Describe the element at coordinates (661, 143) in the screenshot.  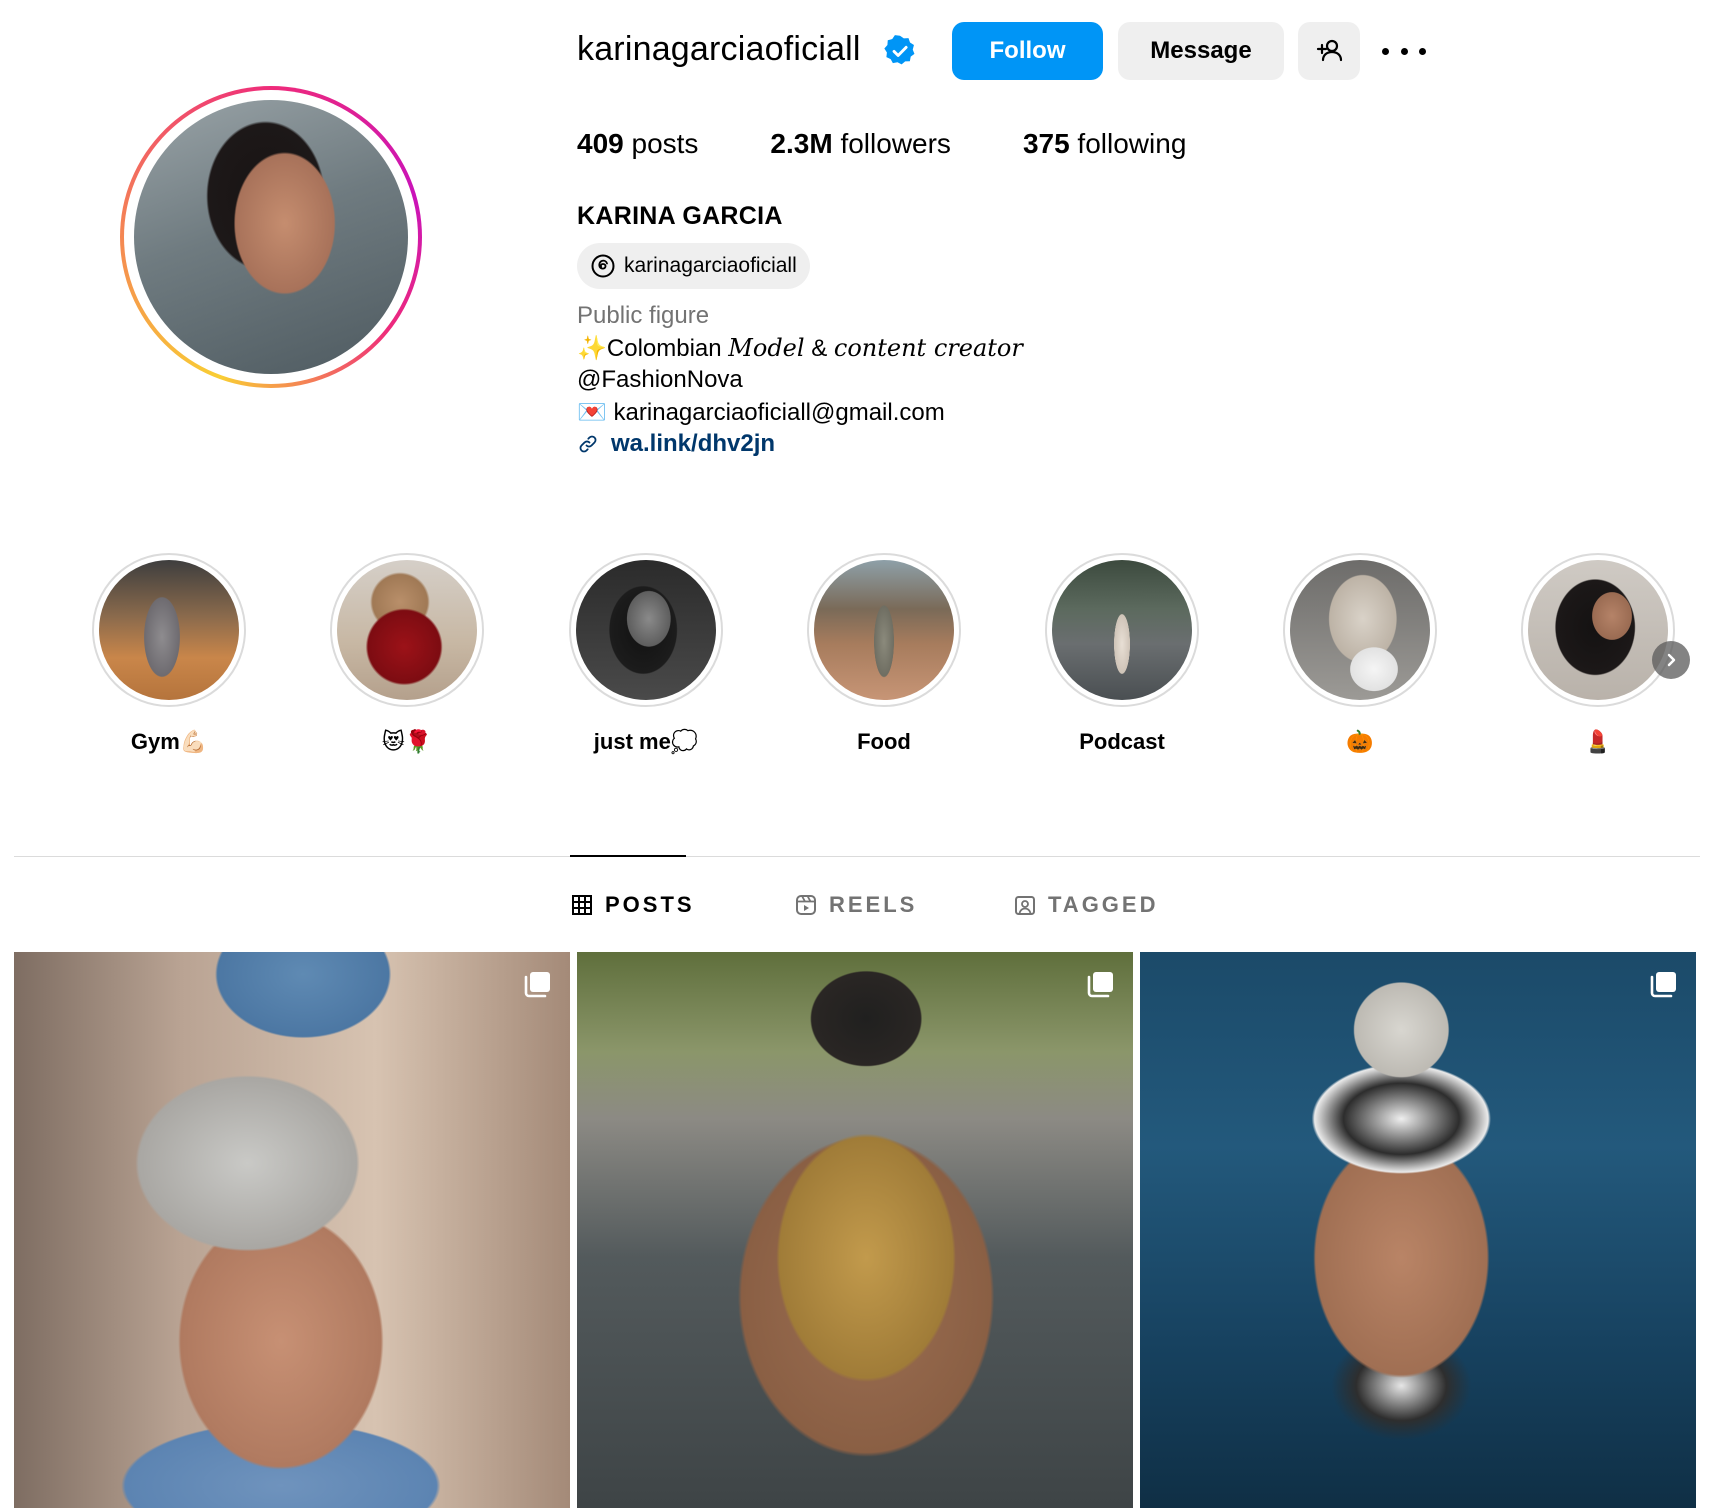
I see `posts-label: posts` at that location.